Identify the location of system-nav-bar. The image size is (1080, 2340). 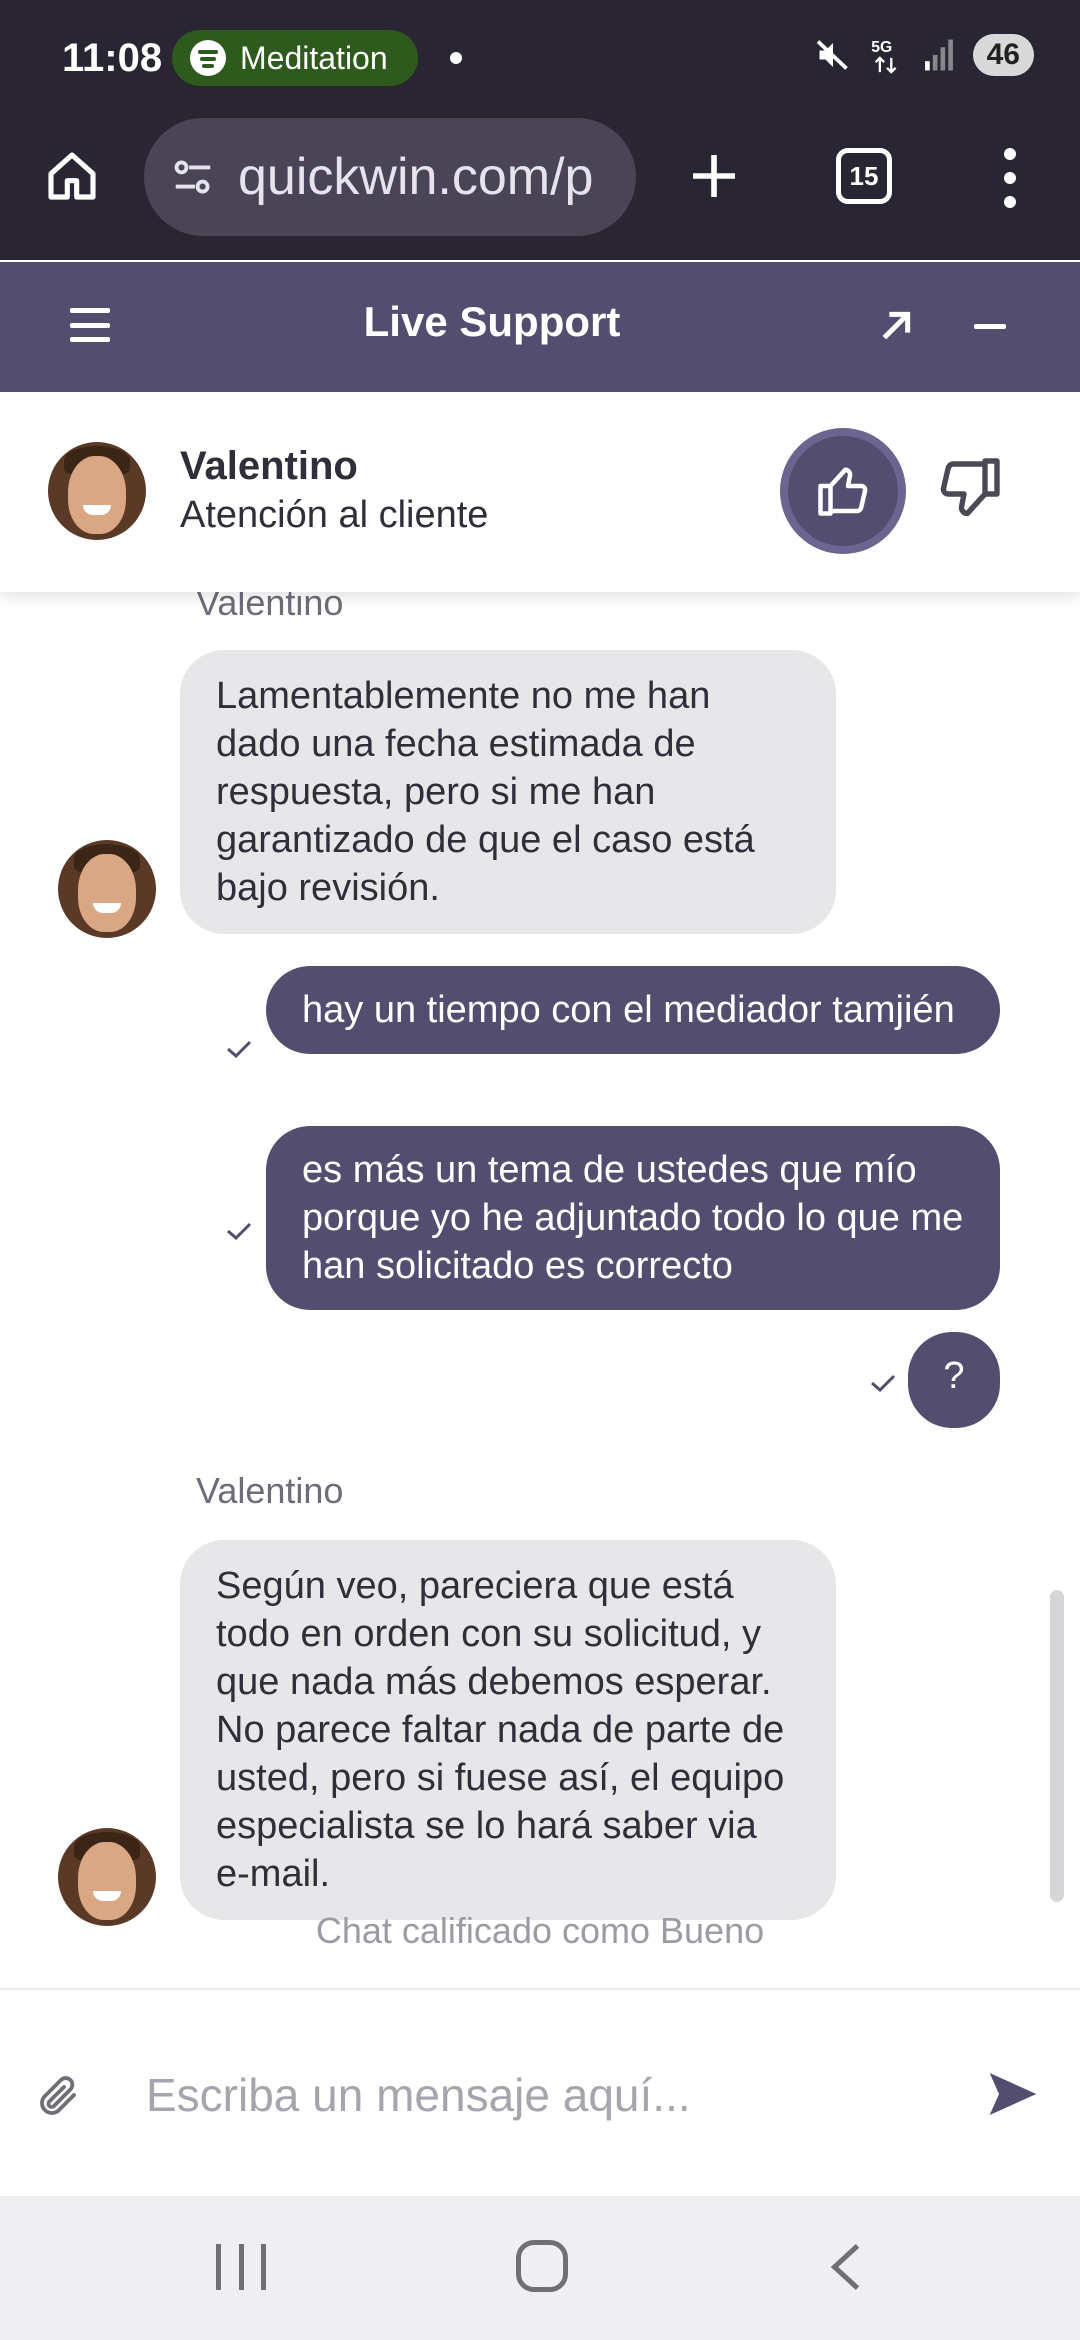
(540, 2268).